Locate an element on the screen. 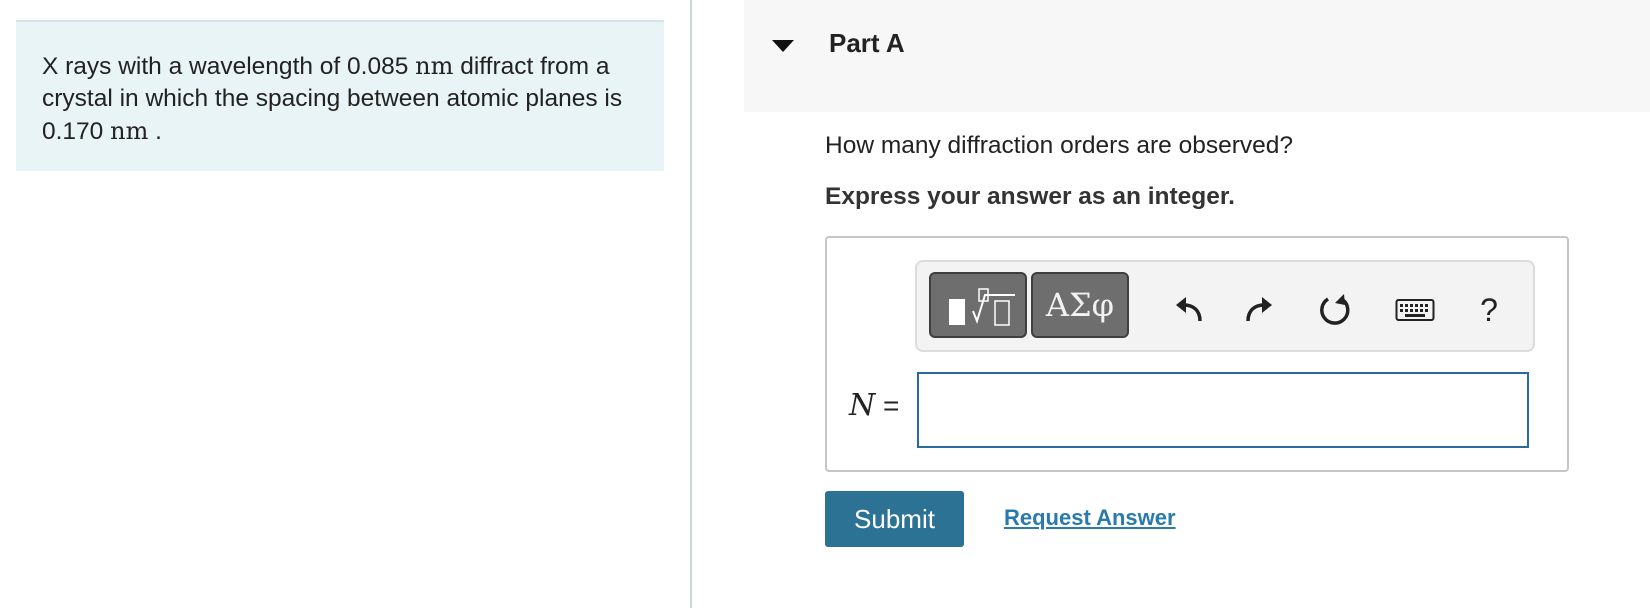 The image size is (1650, 608). keyboard-icon is located at coordinates (1415, 310).